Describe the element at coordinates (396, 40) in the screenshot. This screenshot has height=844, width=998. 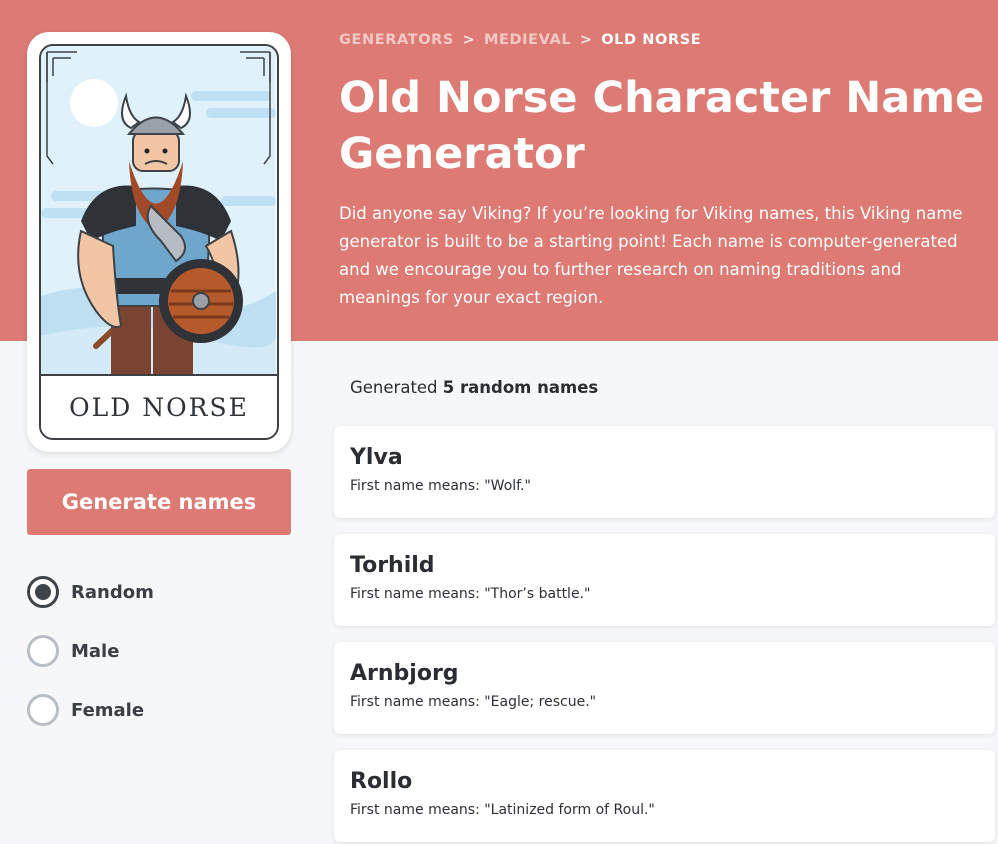
I see `breadcrumb-item-generators: GENERATORS` at that location.